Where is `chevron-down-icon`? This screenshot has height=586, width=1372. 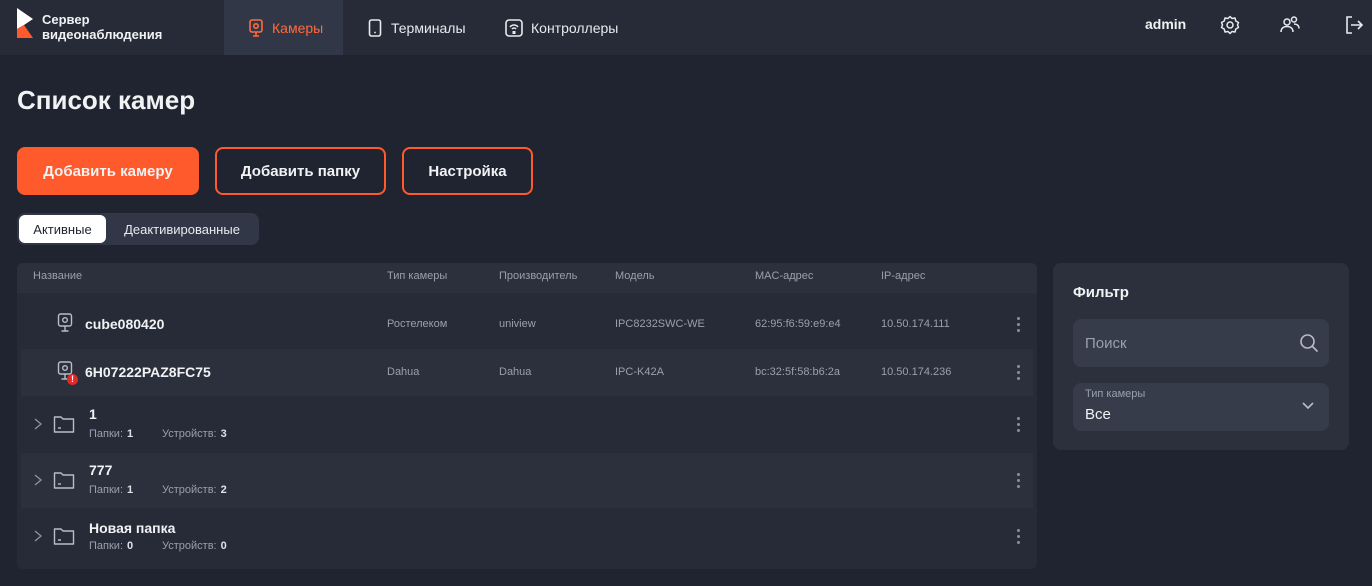
chevron-down-icon is located at coordinates (1308, 406).